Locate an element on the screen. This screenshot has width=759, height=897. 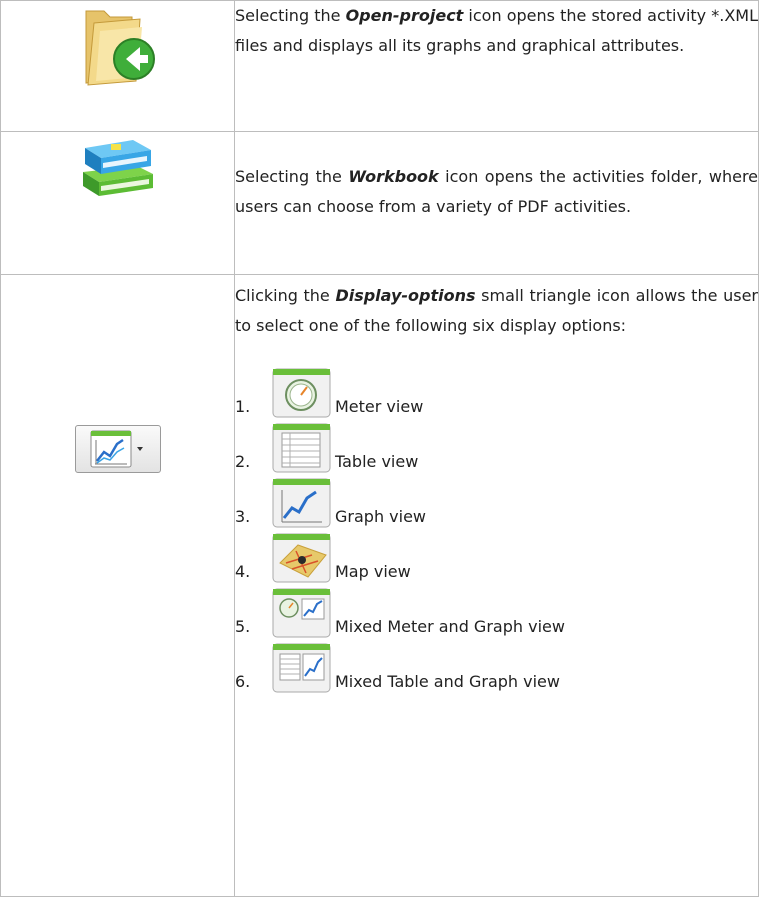
list-item: 5. Mixed Meter and Graph view is located at coordinates (496, 610).